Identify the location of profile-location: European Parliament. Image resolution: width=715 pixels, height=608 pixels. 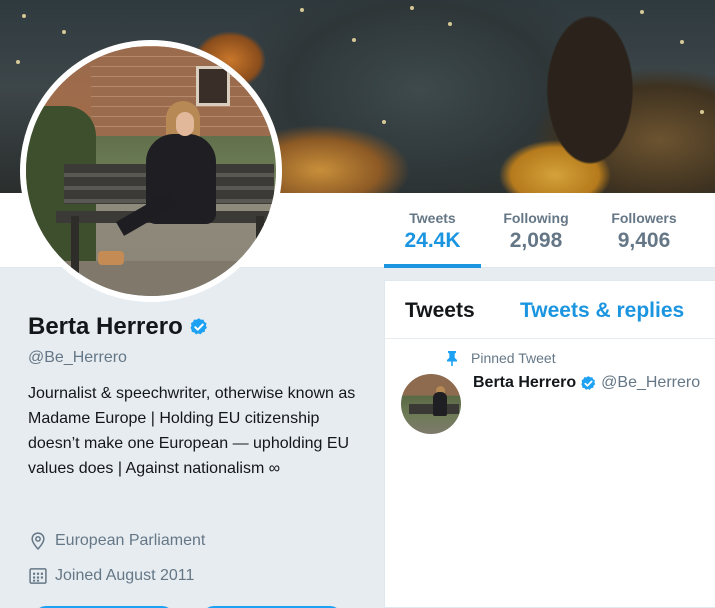
(116, 541).